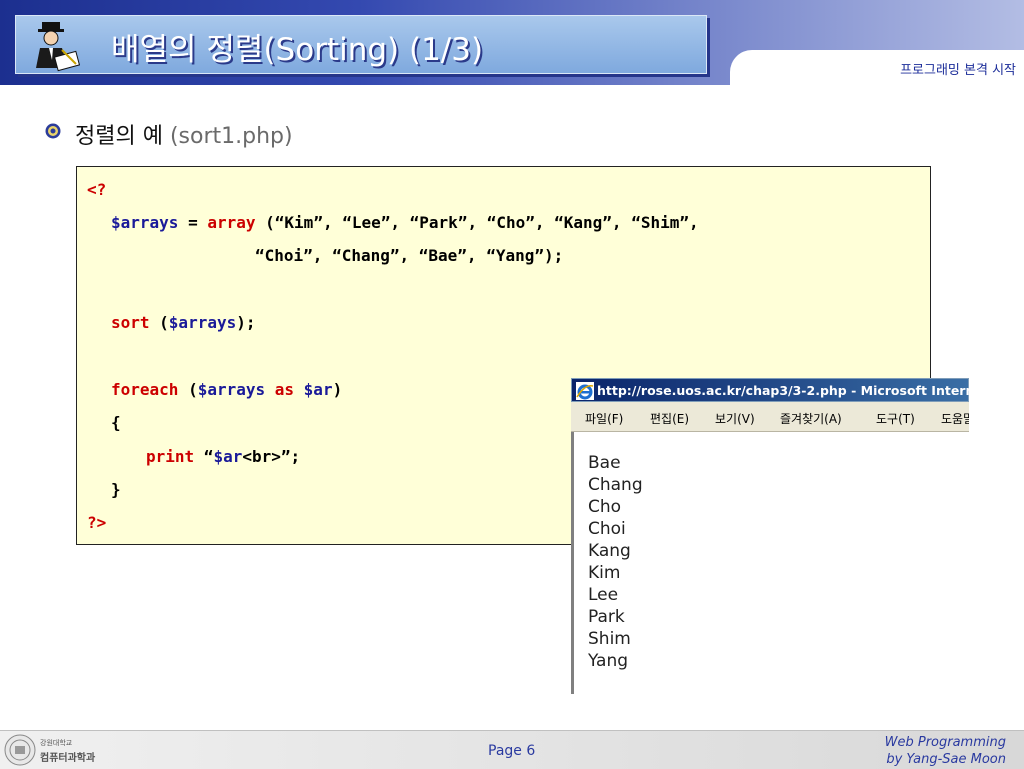 Image resolution: width=1024 pixels, height=769 pixels. I want to click on bullet-emblem-icon, so click(53, 131).